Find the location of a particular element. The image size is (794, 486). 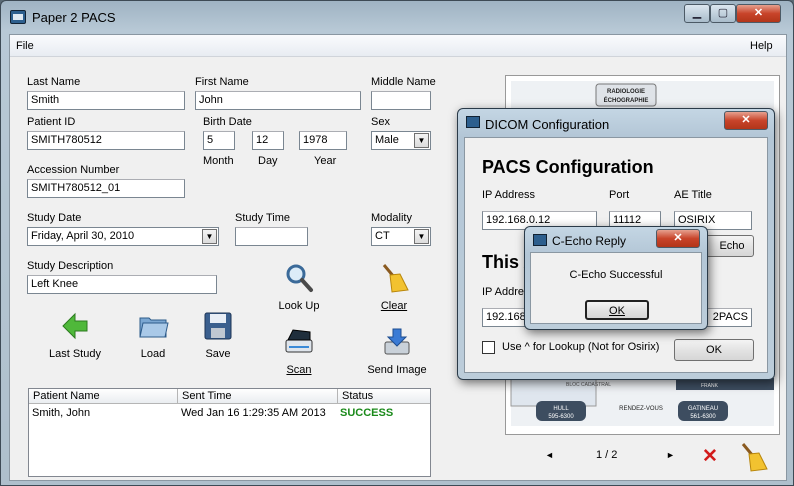

accession-label: Accession Number is located at coordinates (73, 170).